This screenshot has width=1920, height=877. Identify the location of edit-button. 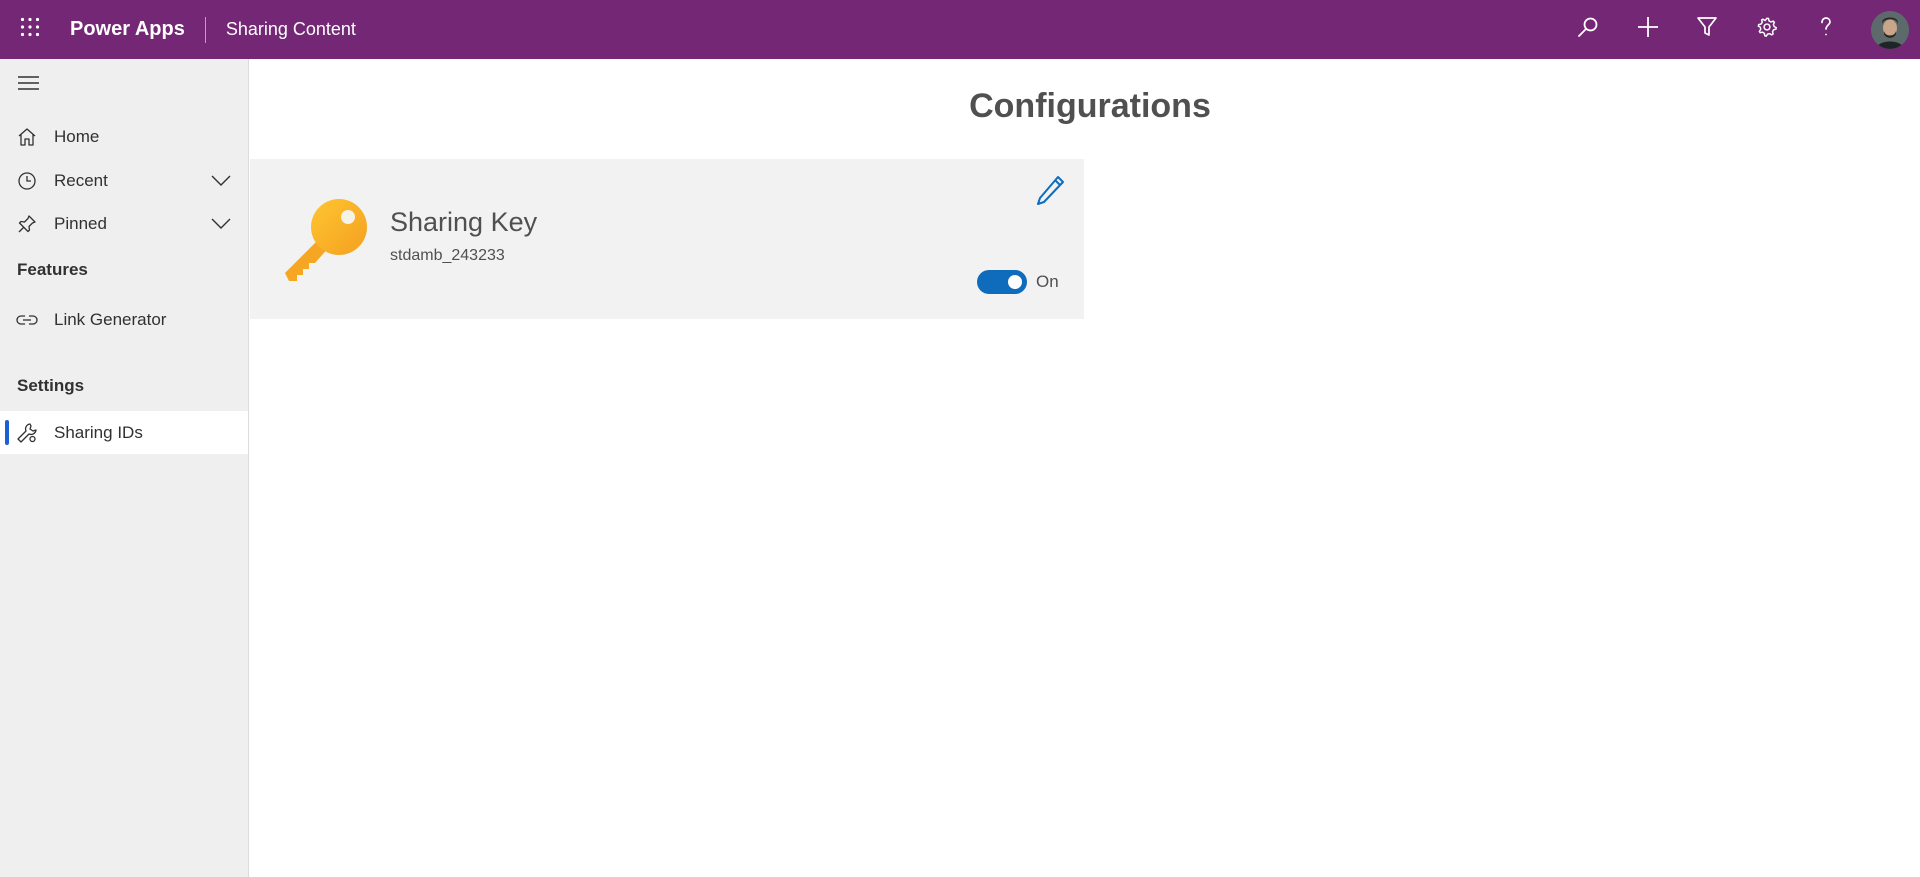
(1051, 192).